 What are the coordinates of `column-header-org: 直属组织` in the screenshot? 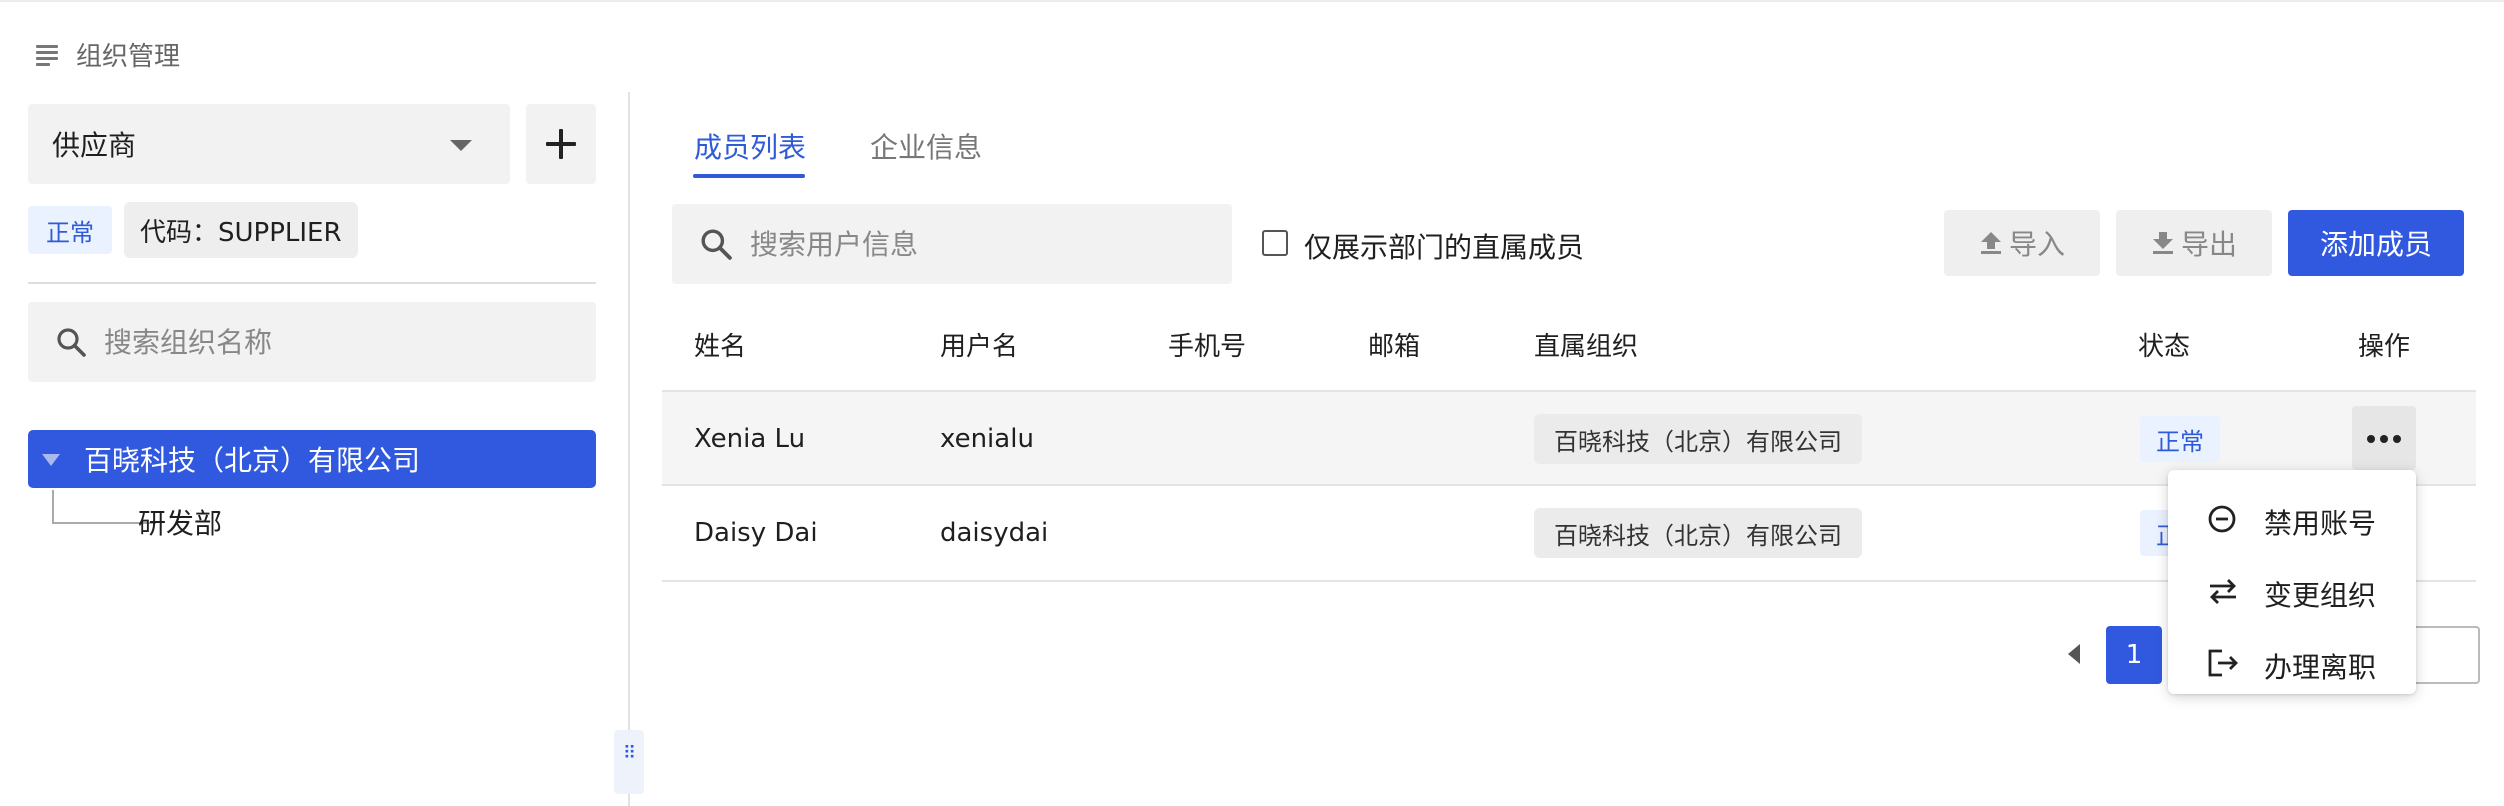 It's located at (1586, 347).